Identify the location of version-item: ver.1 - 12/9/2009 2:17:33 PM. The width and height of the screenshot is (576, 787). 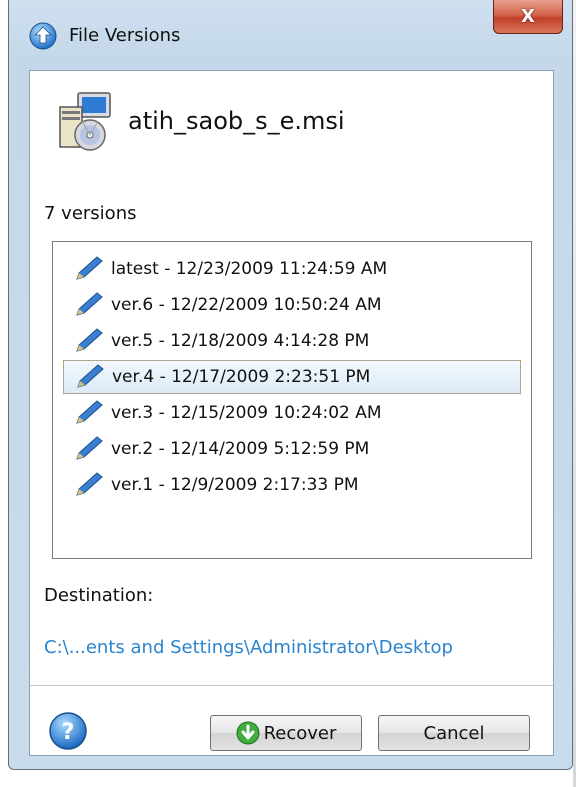
(292, 485).